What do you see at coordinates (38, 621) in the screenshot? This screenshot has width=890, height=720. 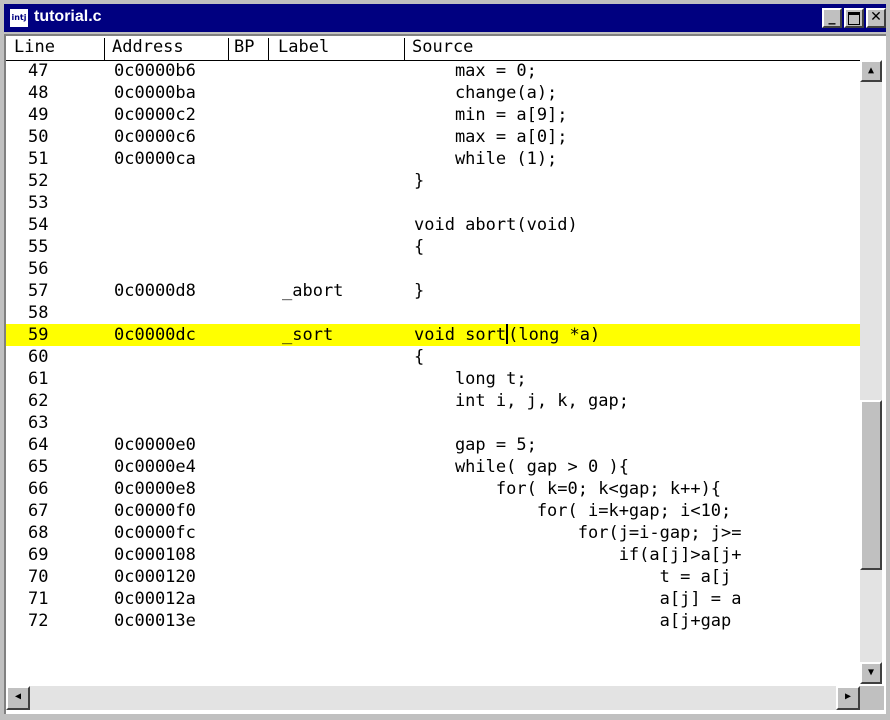 I see `line-number: 72` at bounding box center [38, 621].